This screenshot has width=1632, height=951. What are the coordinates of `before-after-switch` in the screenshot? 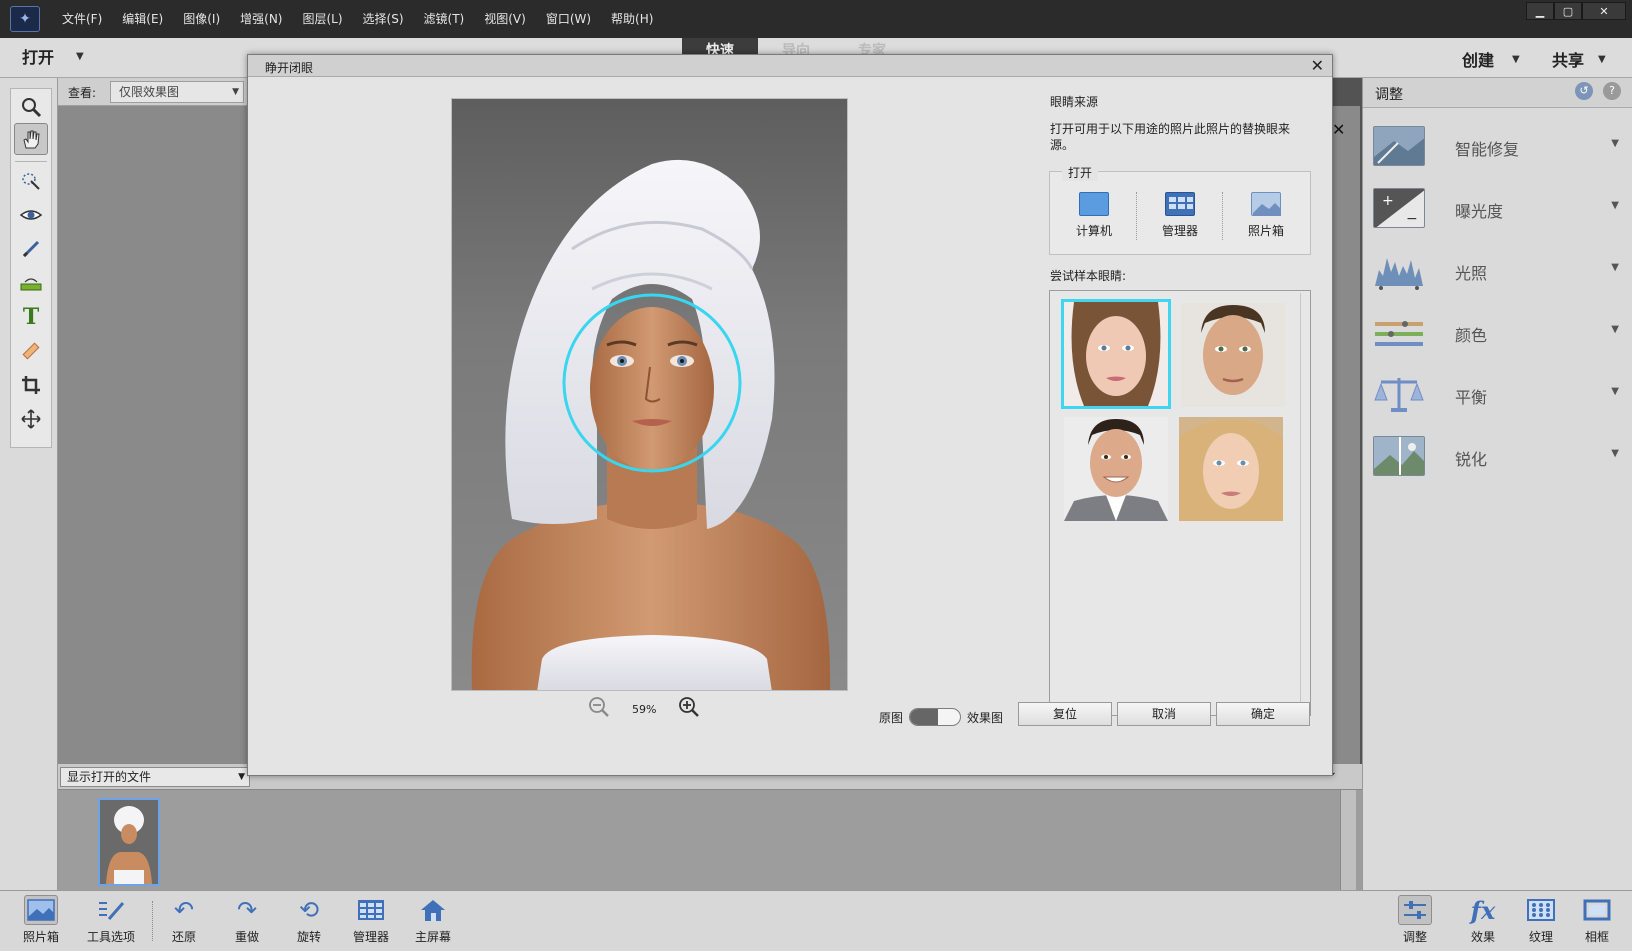 It's located at (935, 717).